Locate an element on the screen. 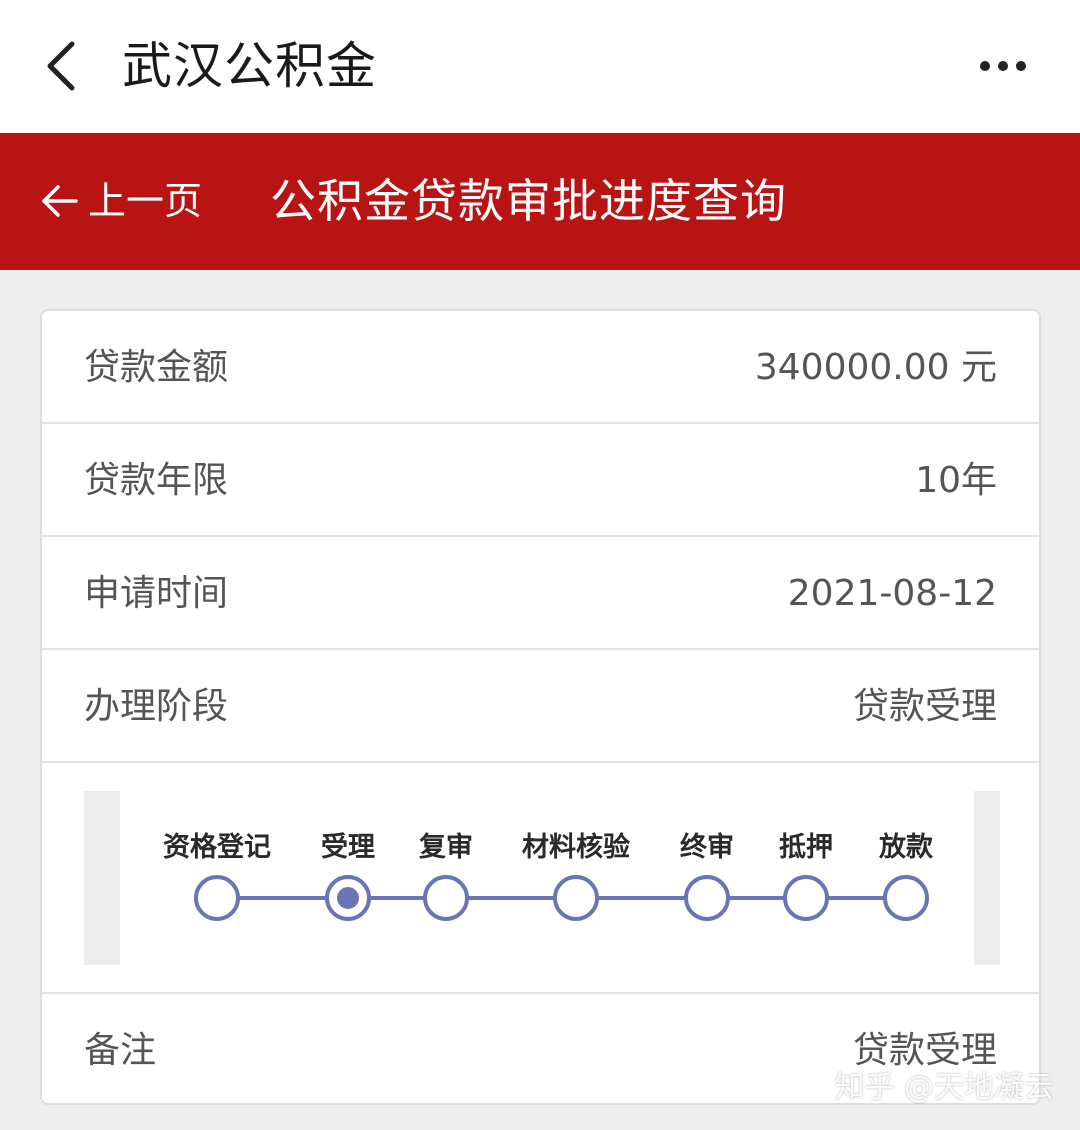 The width and height of the screenshot is (1080, 1130). detail-row-stage: 办理阶段 贷款受理 is located at coordinates (540, 706).